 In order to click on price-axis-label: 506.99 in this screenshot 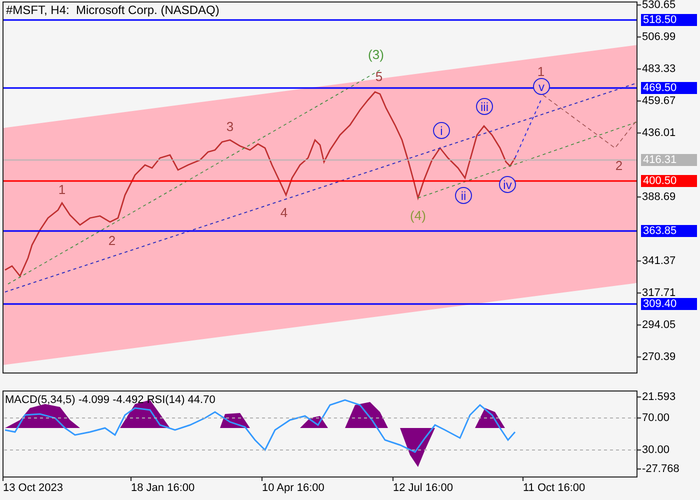, I will do `click(659, 37)`.